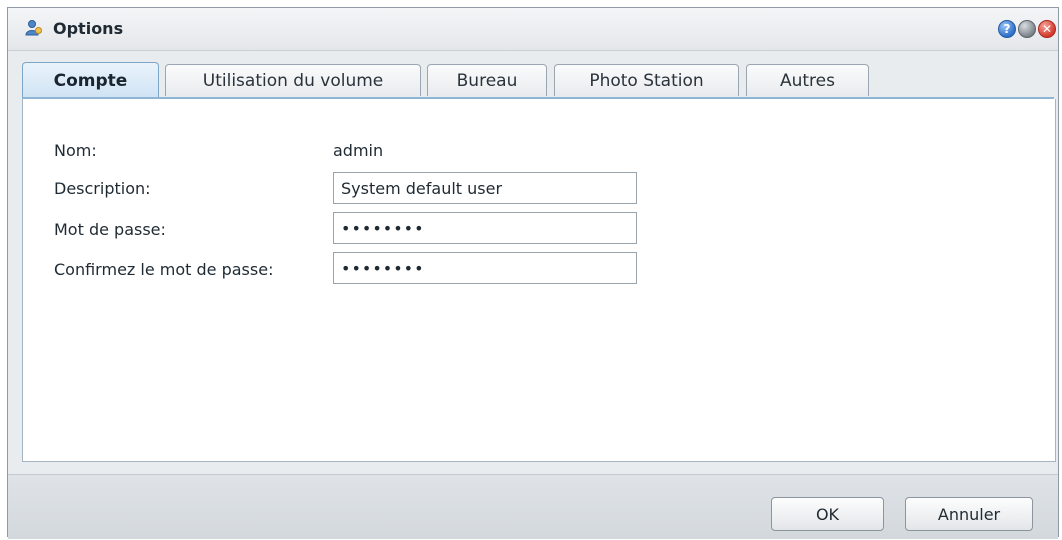 This screenshot has height=540, width=1062. Describe the element at coordinates (533, 506) in the screenshot. I see `dialog-footer: OK Annuler` at that location.